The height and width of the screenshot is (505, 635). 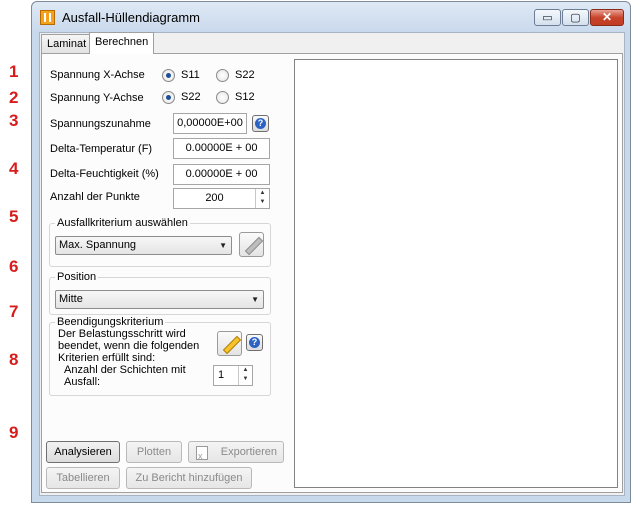 I want to click on termination-help-button: ?, so click(x=254, y=342).